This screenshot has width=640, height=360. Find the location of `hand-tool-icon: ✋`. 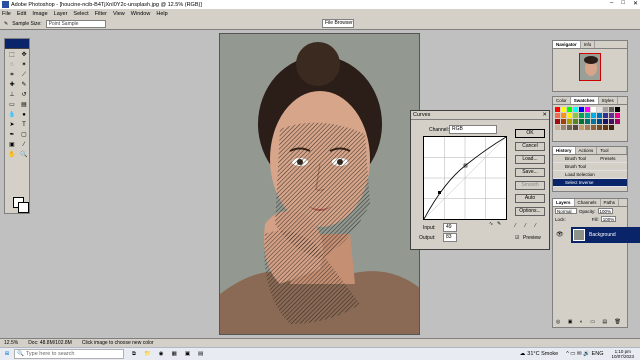

hand-tool-icon: ✋ is located at coordinates (12, 155).